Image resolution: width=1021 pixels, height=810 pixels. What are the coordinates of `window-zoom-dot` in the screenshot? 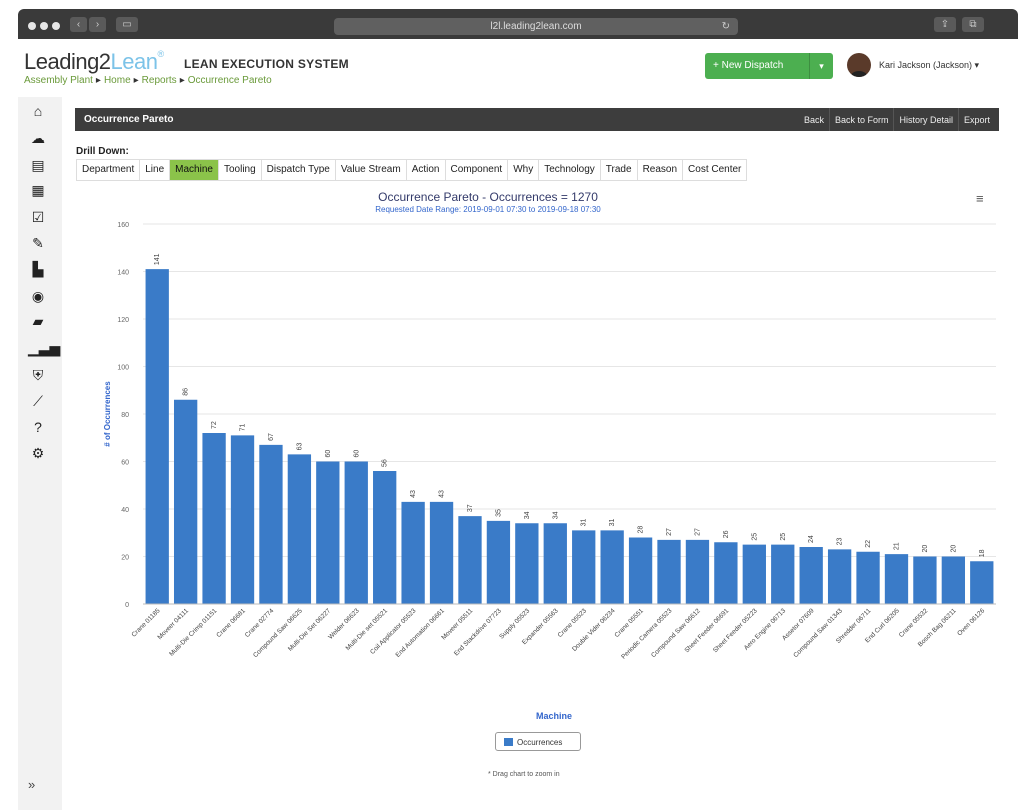 It's located at (56, 26).